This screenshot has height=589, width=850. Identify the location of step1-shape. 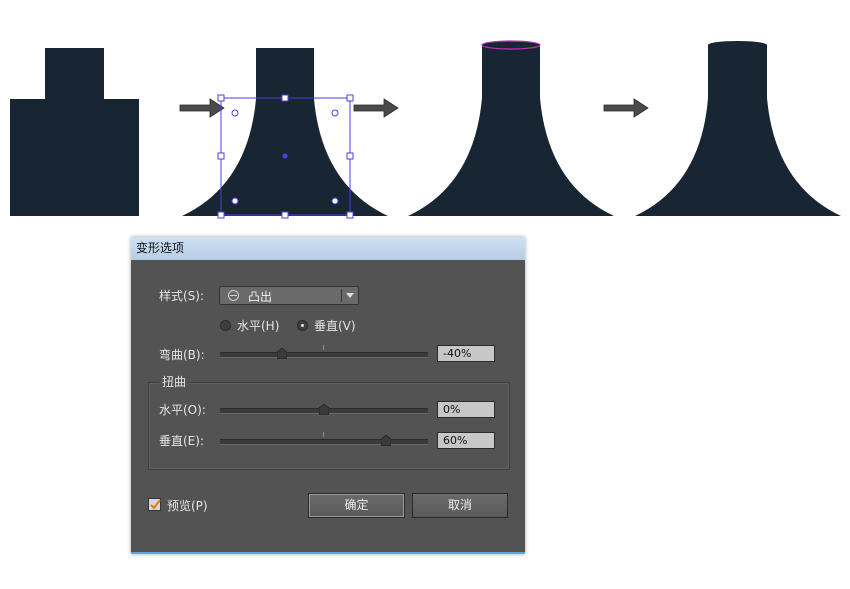
(74, 132).